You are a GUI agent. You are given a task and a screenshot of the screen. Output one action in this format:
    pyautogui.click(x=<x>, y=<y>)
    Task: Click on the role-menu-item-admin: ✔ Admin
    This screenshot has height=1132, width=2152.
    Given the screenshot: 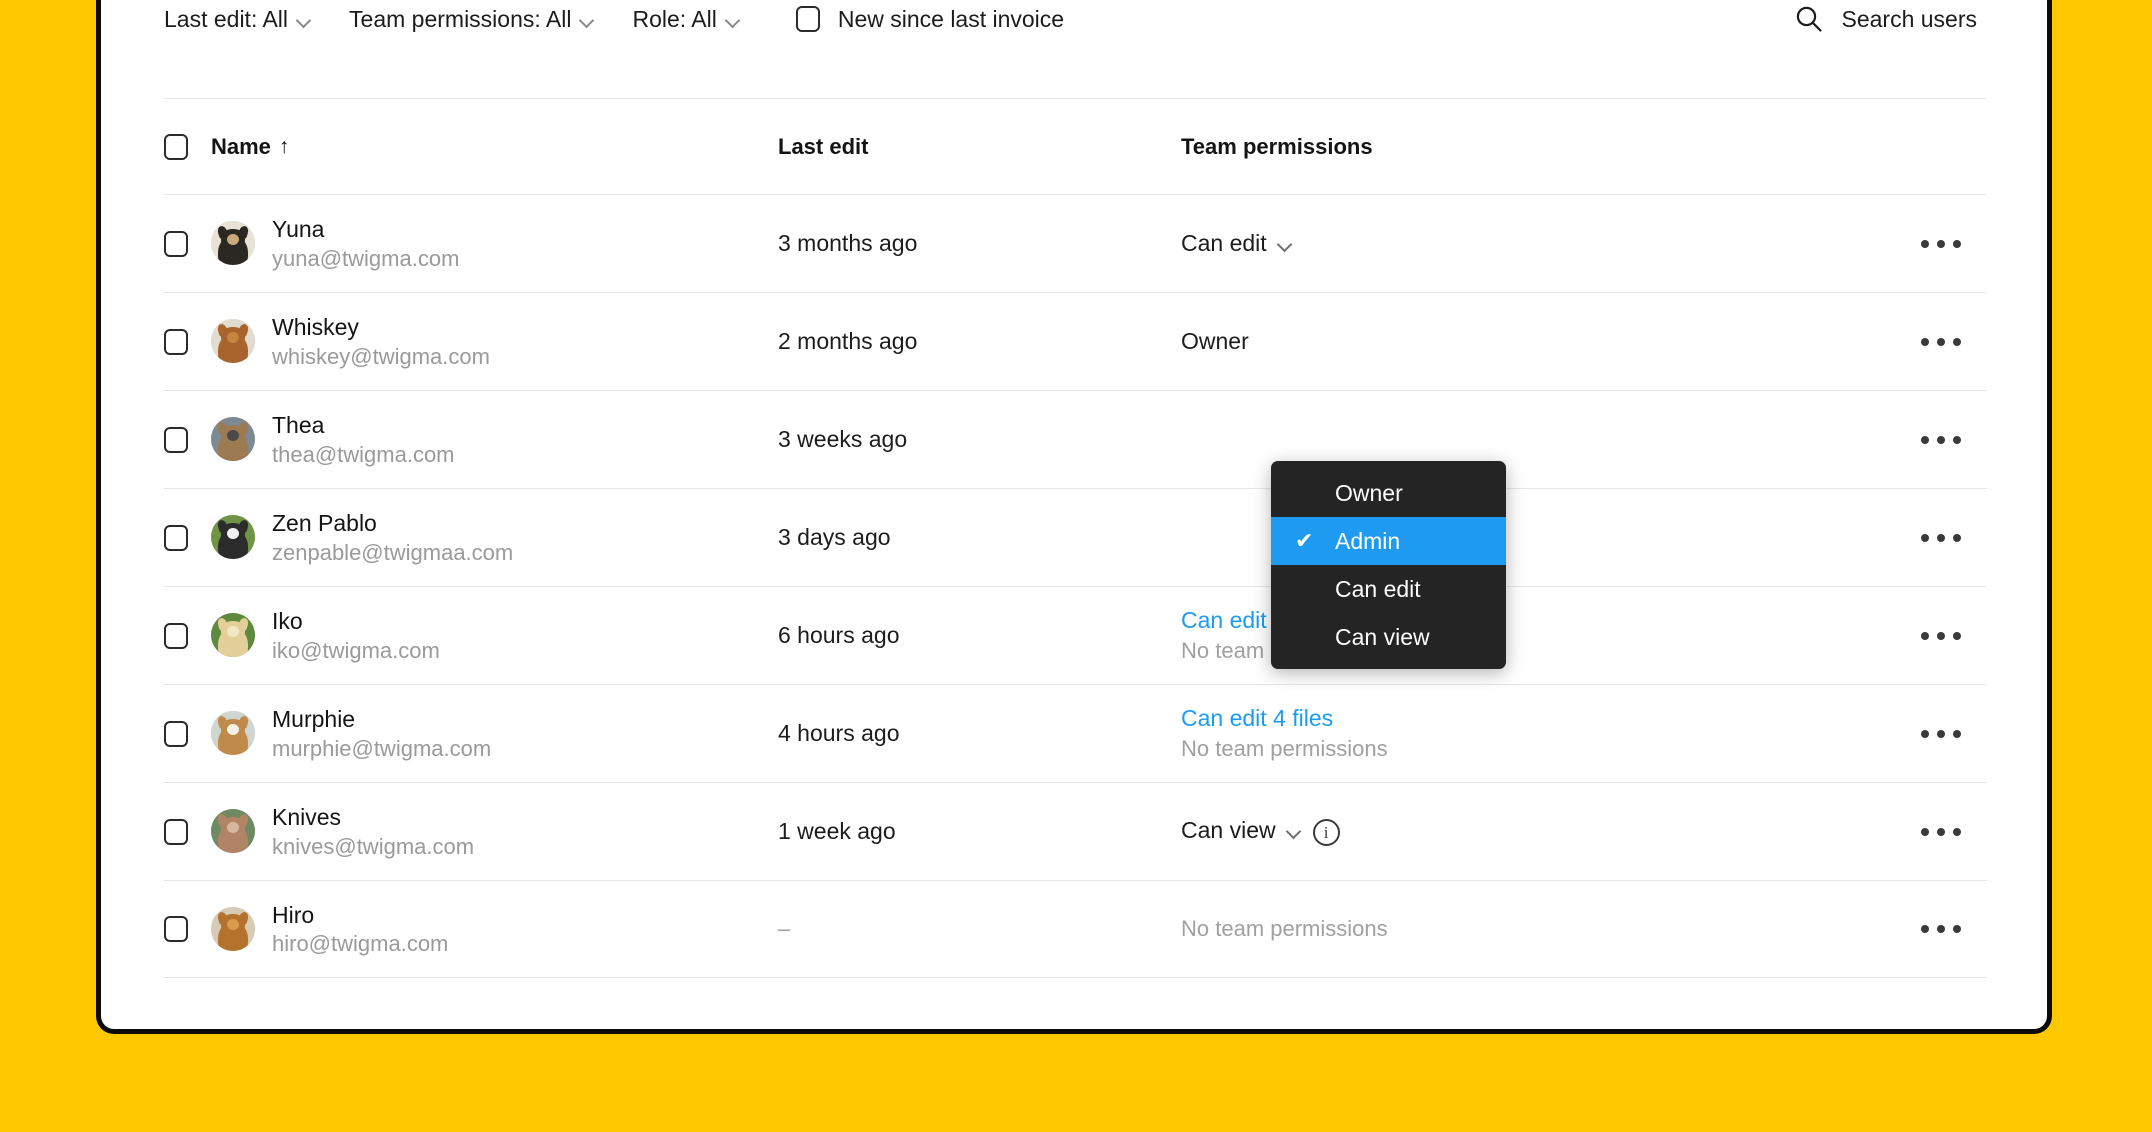 What is the action you would take?
    pyautogui.click(x=1388, y=541)
    